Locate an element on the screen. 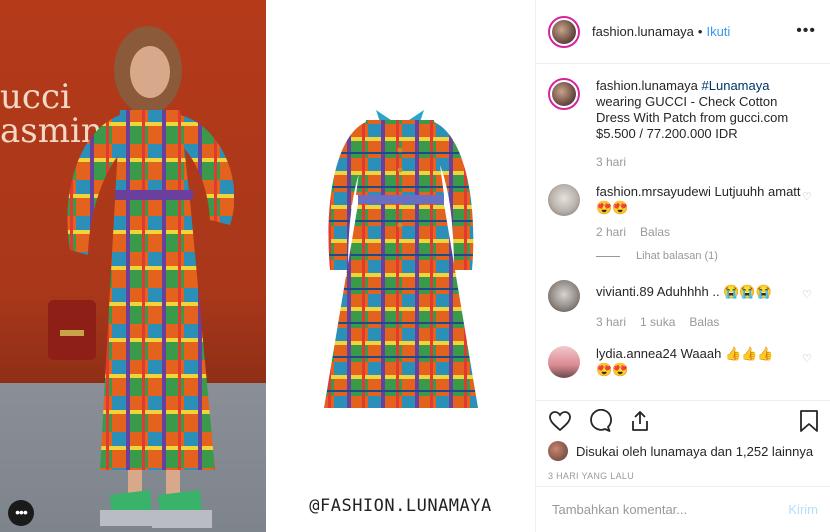  comment-time: 2 hari is located at coordinates (611, 232).